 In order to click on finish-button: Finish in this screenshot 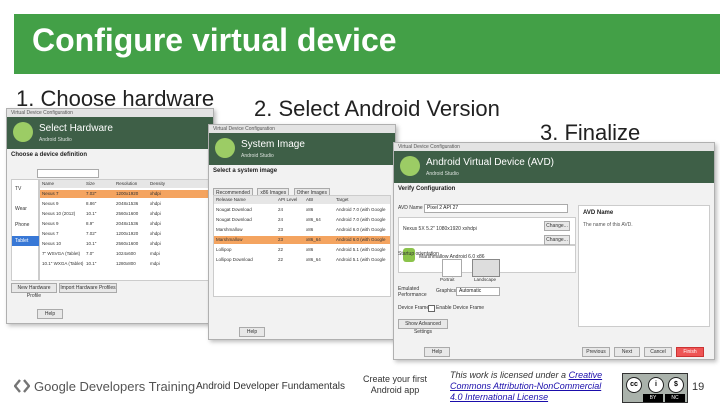, I will do `click(690, 352)`.